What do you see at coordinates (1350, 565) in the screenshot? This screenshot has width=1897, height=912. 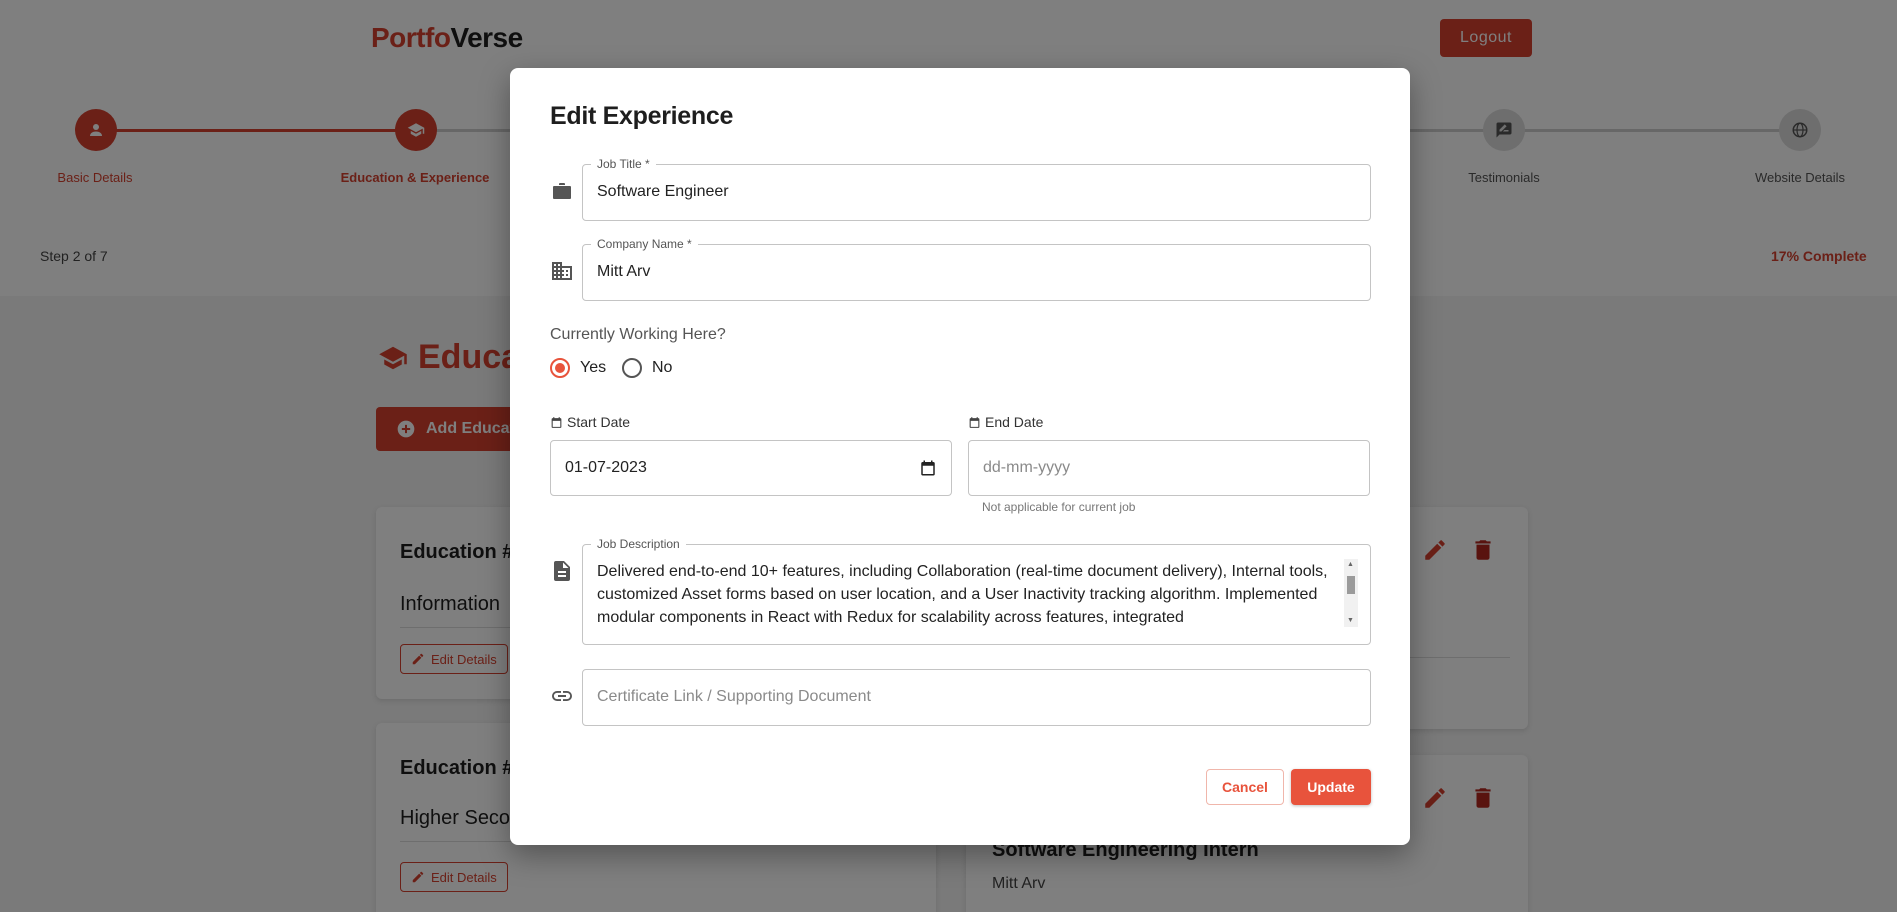 I see `scroll-up-arrow-icon: ▲` at bounding box center [1350, 565].